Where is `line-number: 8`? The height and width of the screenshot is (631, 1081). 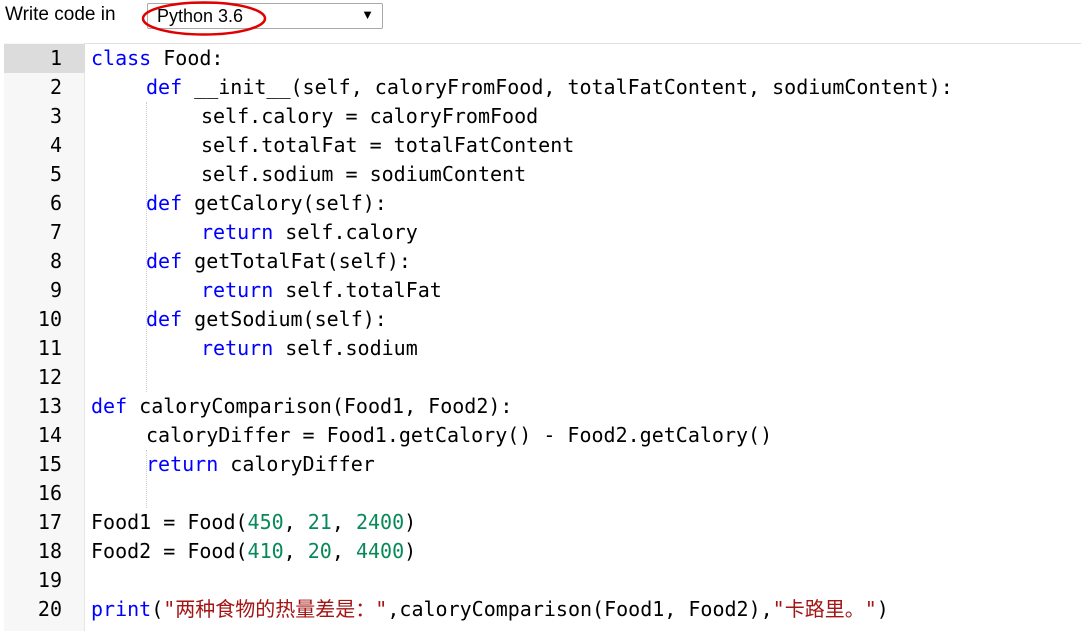
line-number: 8 is located at coordinates (55, 261).